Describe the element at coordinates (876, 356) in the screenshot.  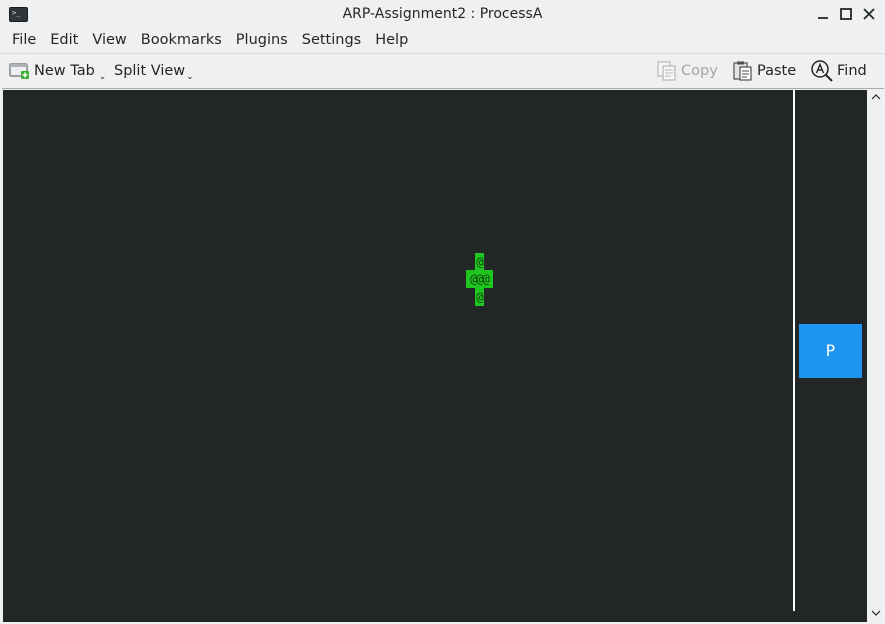
I see `vertical-scrollbar` at that location.